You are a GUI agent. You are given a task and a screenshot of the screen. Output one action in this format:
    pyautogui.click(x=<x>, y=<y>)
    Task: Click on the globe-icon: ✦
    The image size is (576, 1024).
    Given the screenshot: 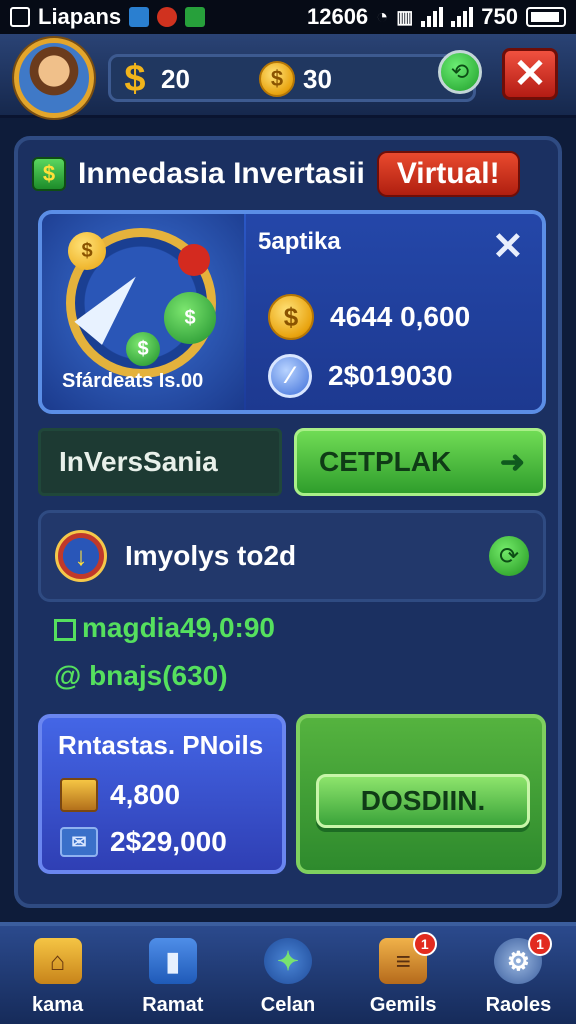 What is the action you would take?
    pyautogui.click(x=288, y=961)
    